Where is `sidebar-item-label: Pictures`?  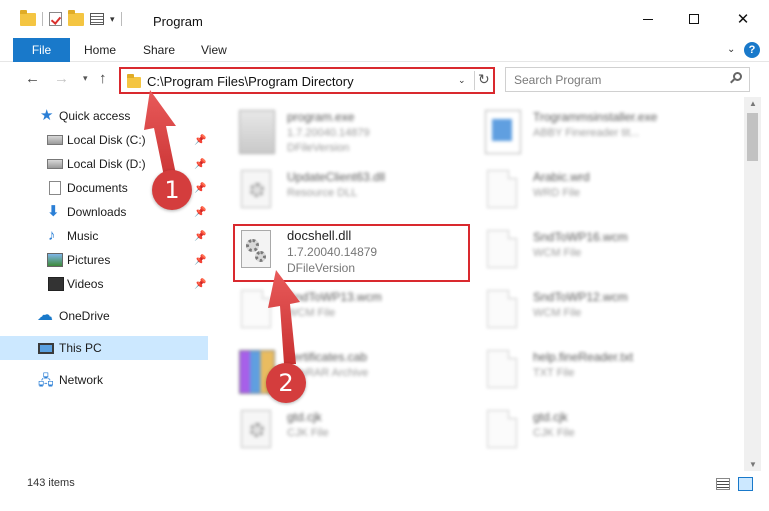 sidebar-item-label: Pictures is located at coordinates (89, 260).